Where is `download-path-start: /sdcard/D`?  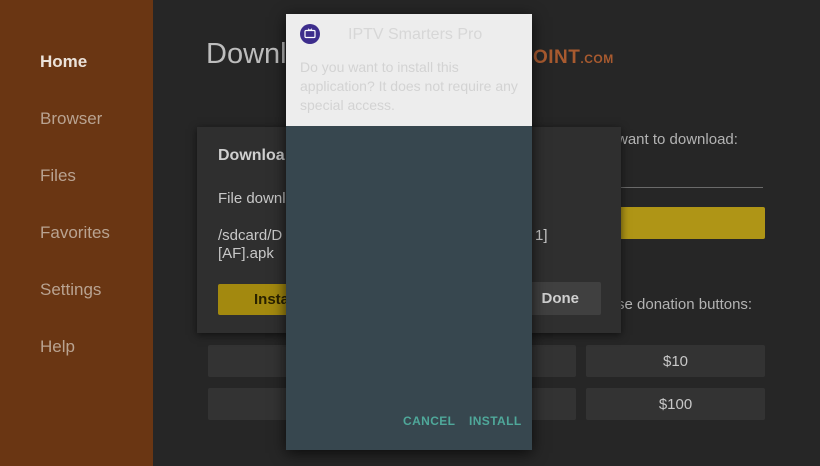
download-path-start: /sdcard/D is located at coordinates (250, 235).